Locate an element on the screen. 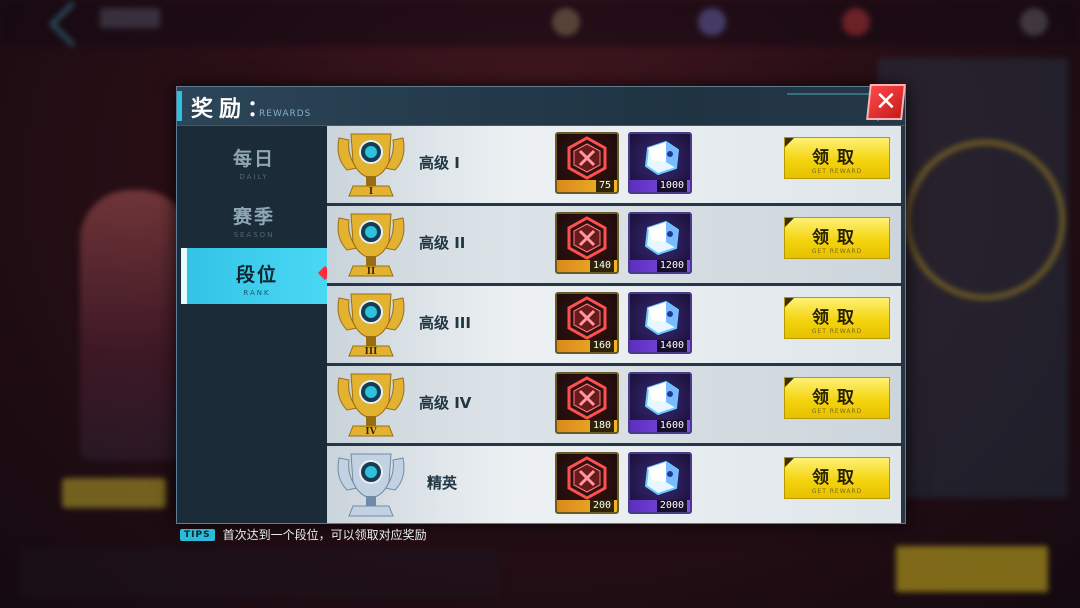 This screenshot has height=608, width=1080. rank-name: 高级 I is located at coordinates (439, 163).